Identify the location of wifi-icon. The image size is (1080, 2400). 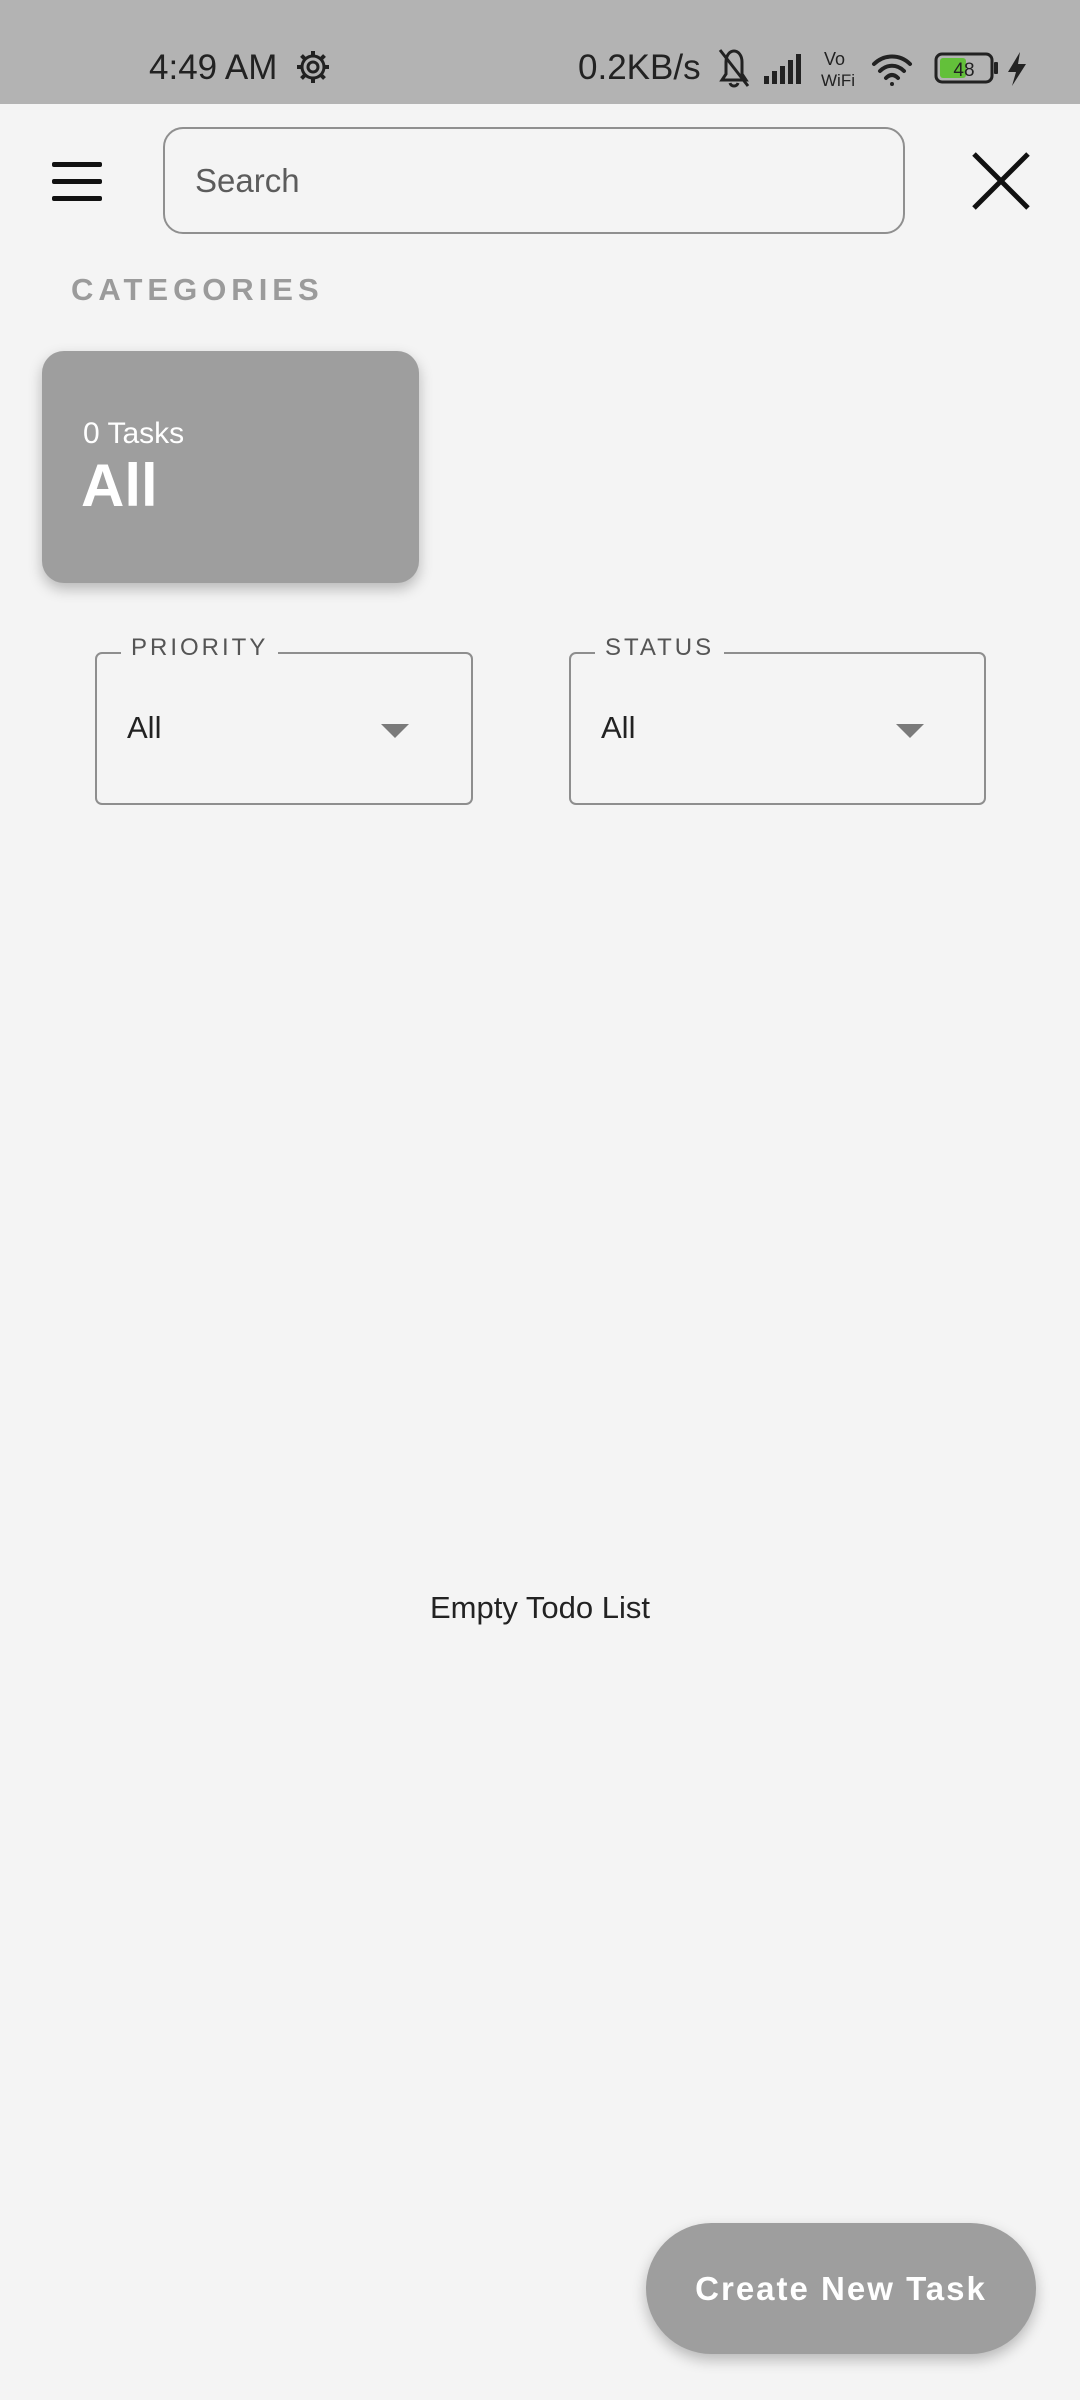
(892, 70).